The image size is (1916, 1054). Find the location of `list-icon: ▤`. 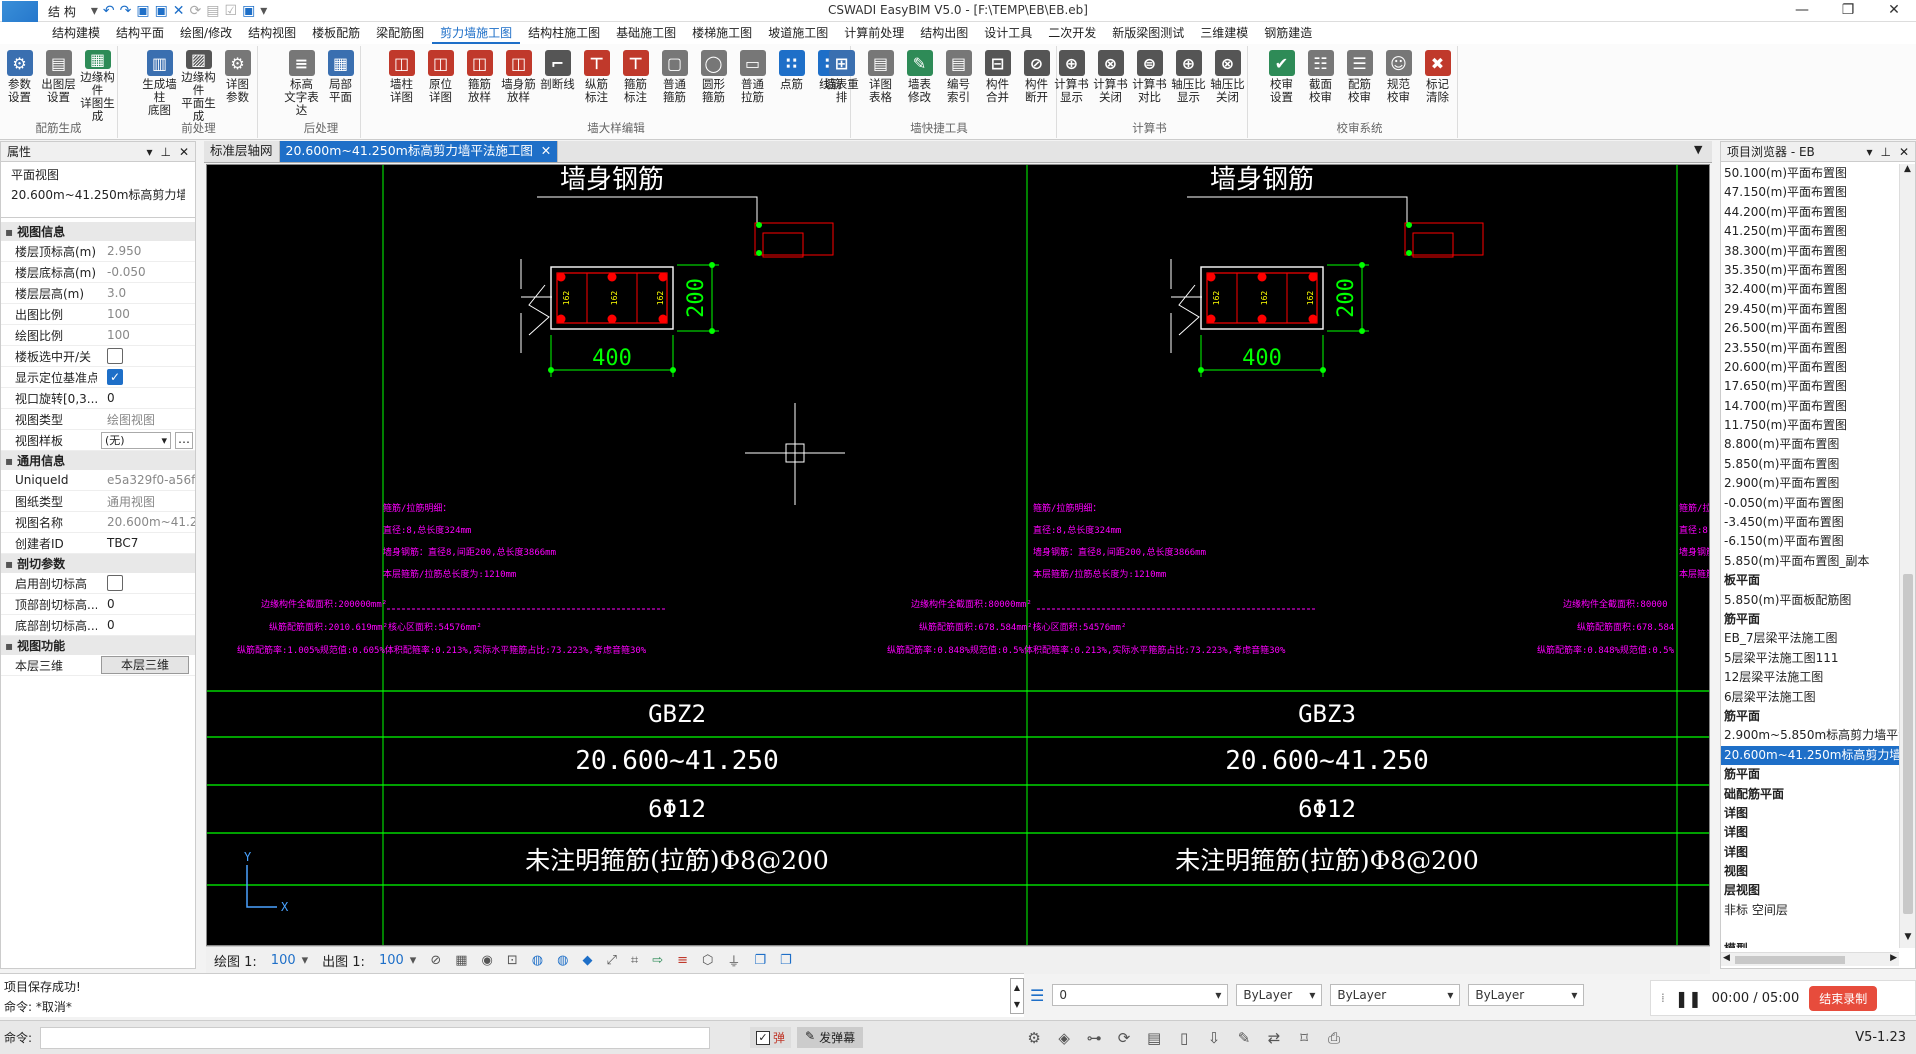

list-icon: ▤ is located at coordinates (1154, 1038).